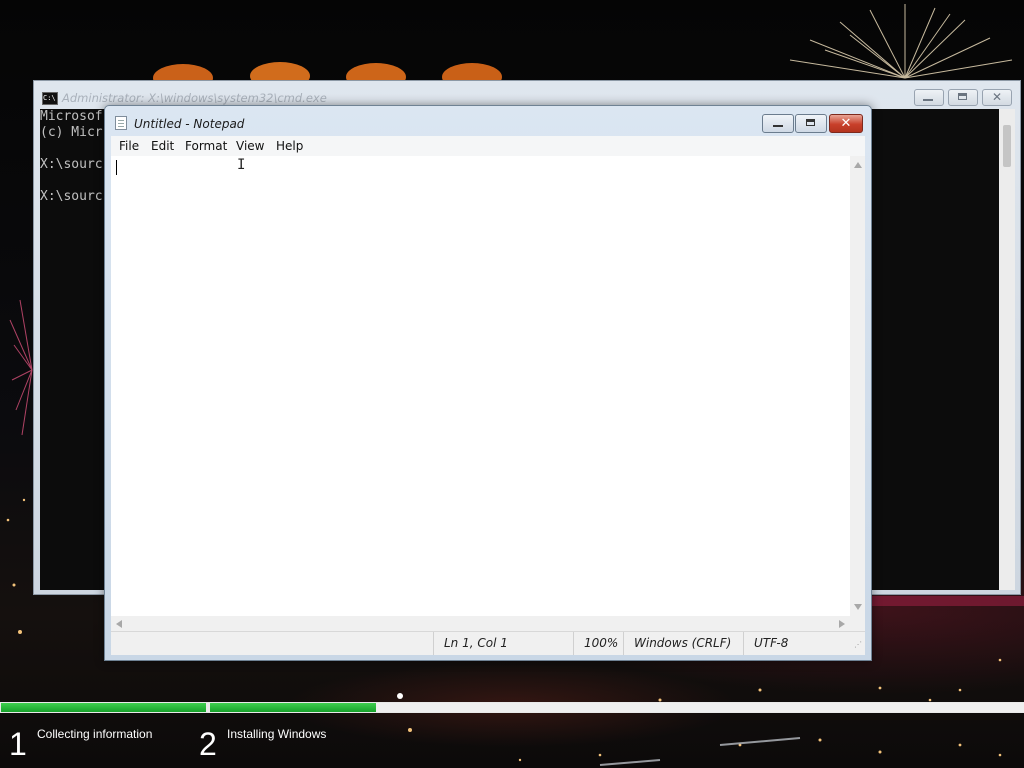  I want to click on step-2-label: Installing Windows, so click(277, 734).